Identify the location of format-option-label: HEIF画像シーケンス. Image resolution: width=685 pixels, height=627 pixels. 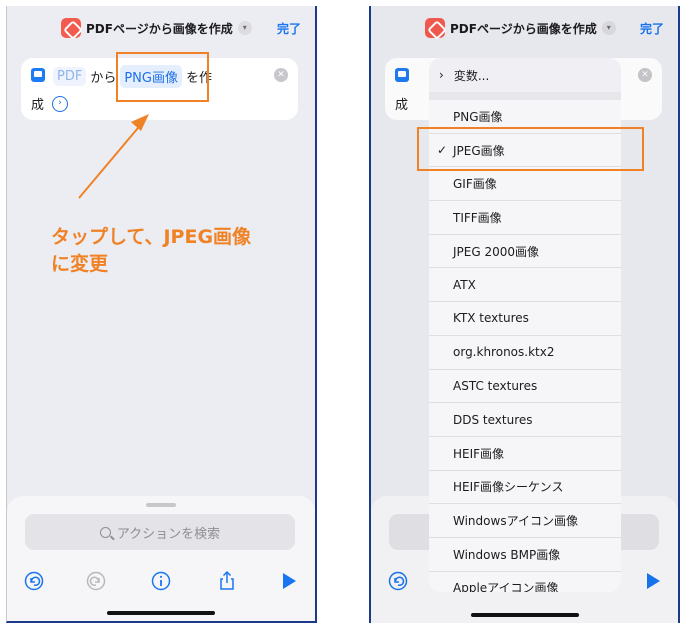
(508, 487).